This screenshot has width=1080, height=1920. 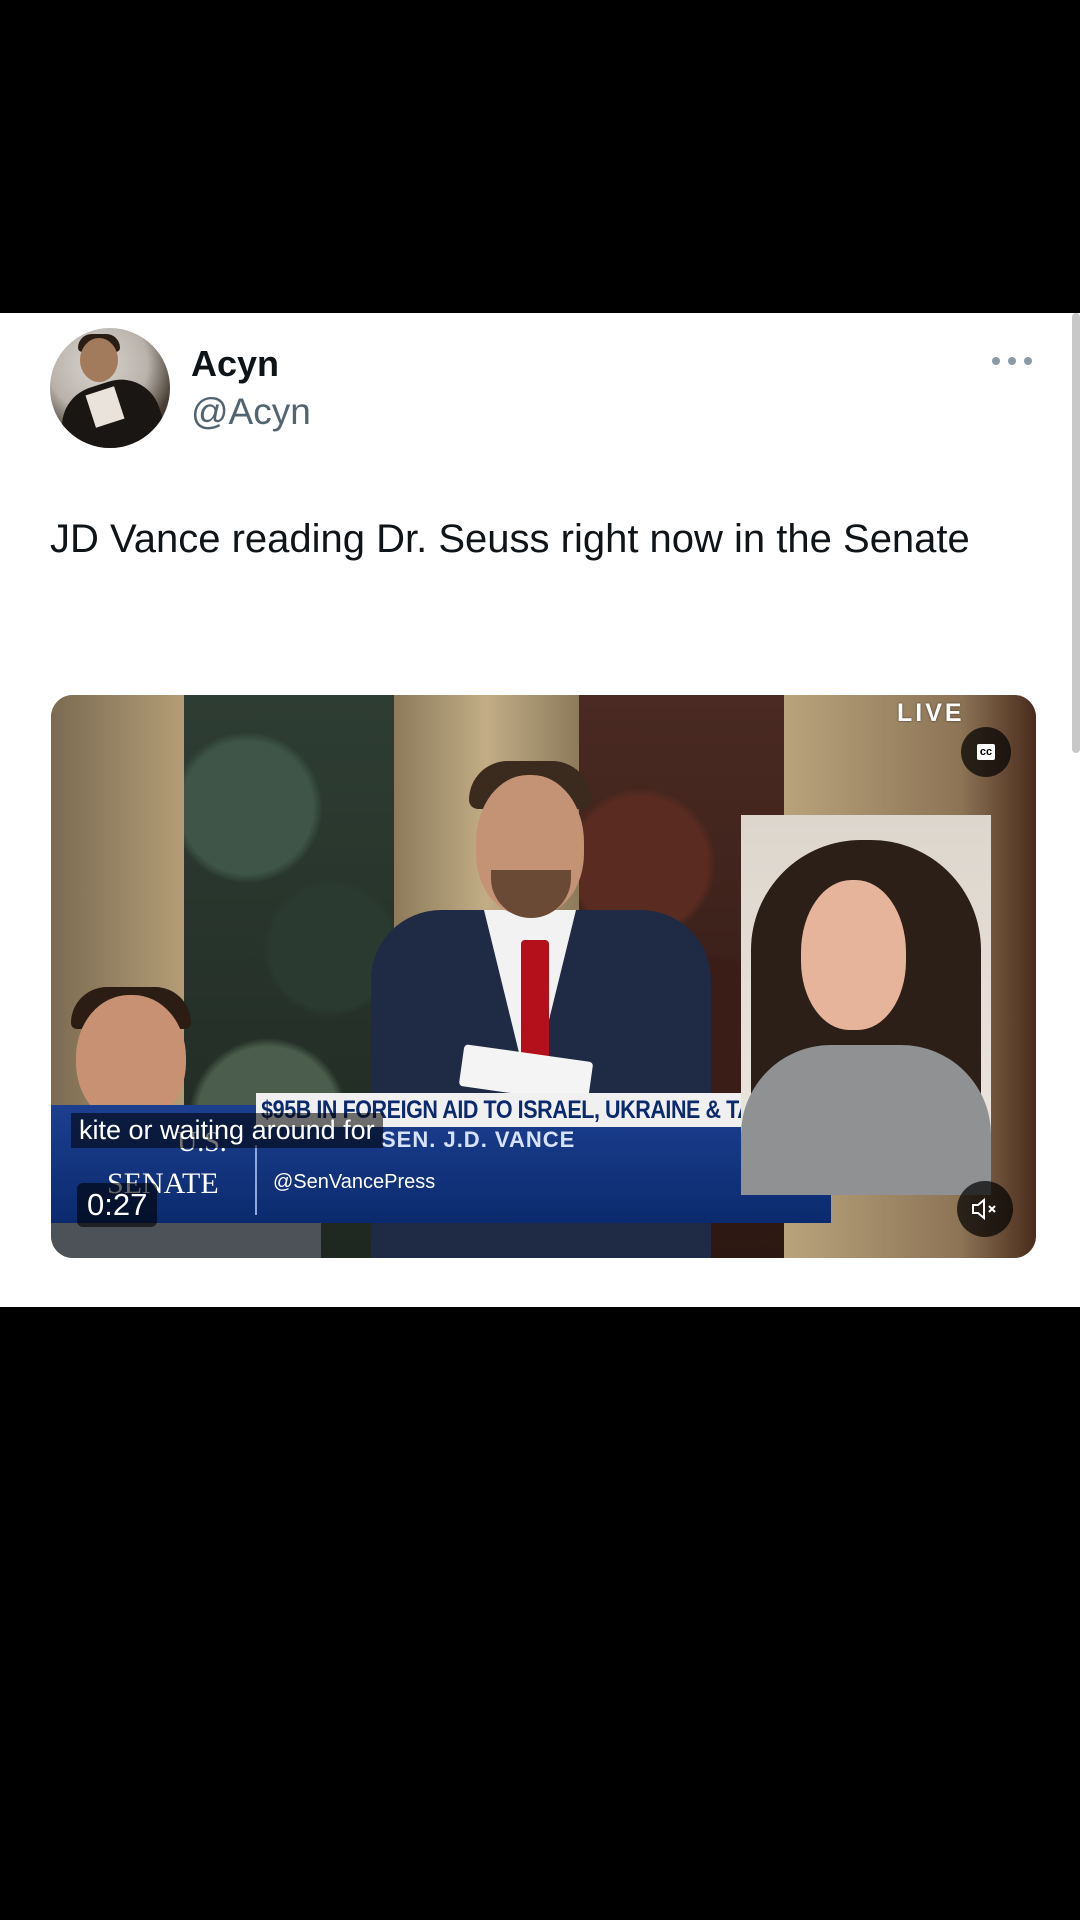 I want to click on avatar, so click(x=110, y=388).